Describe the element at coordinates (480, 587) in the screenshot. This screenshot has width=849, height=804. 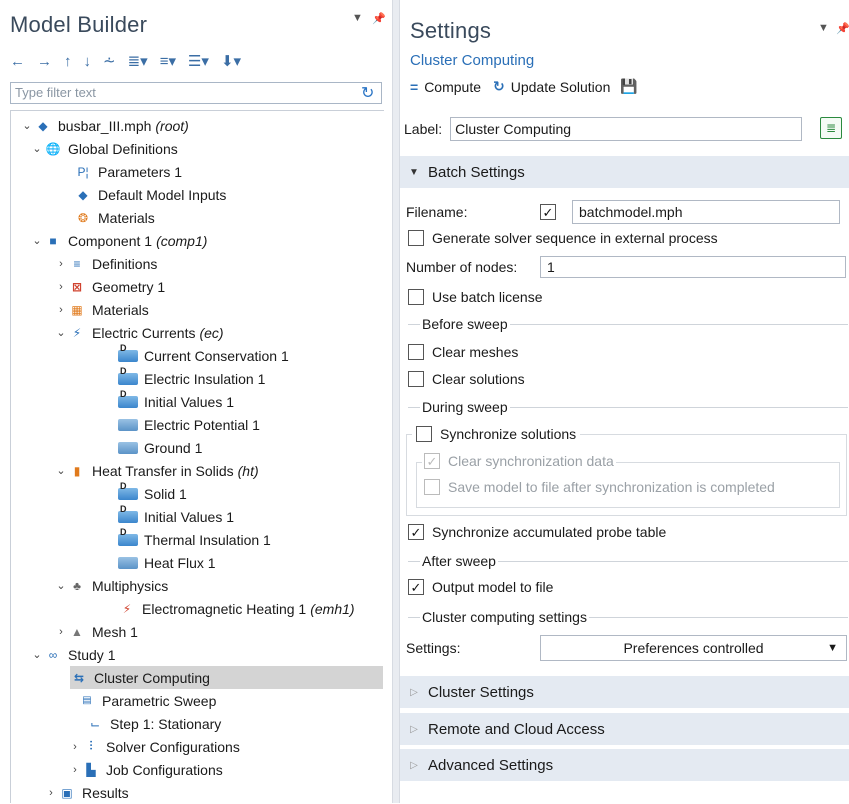
I see `output-model-row: ✓ Output model to file` at that location.